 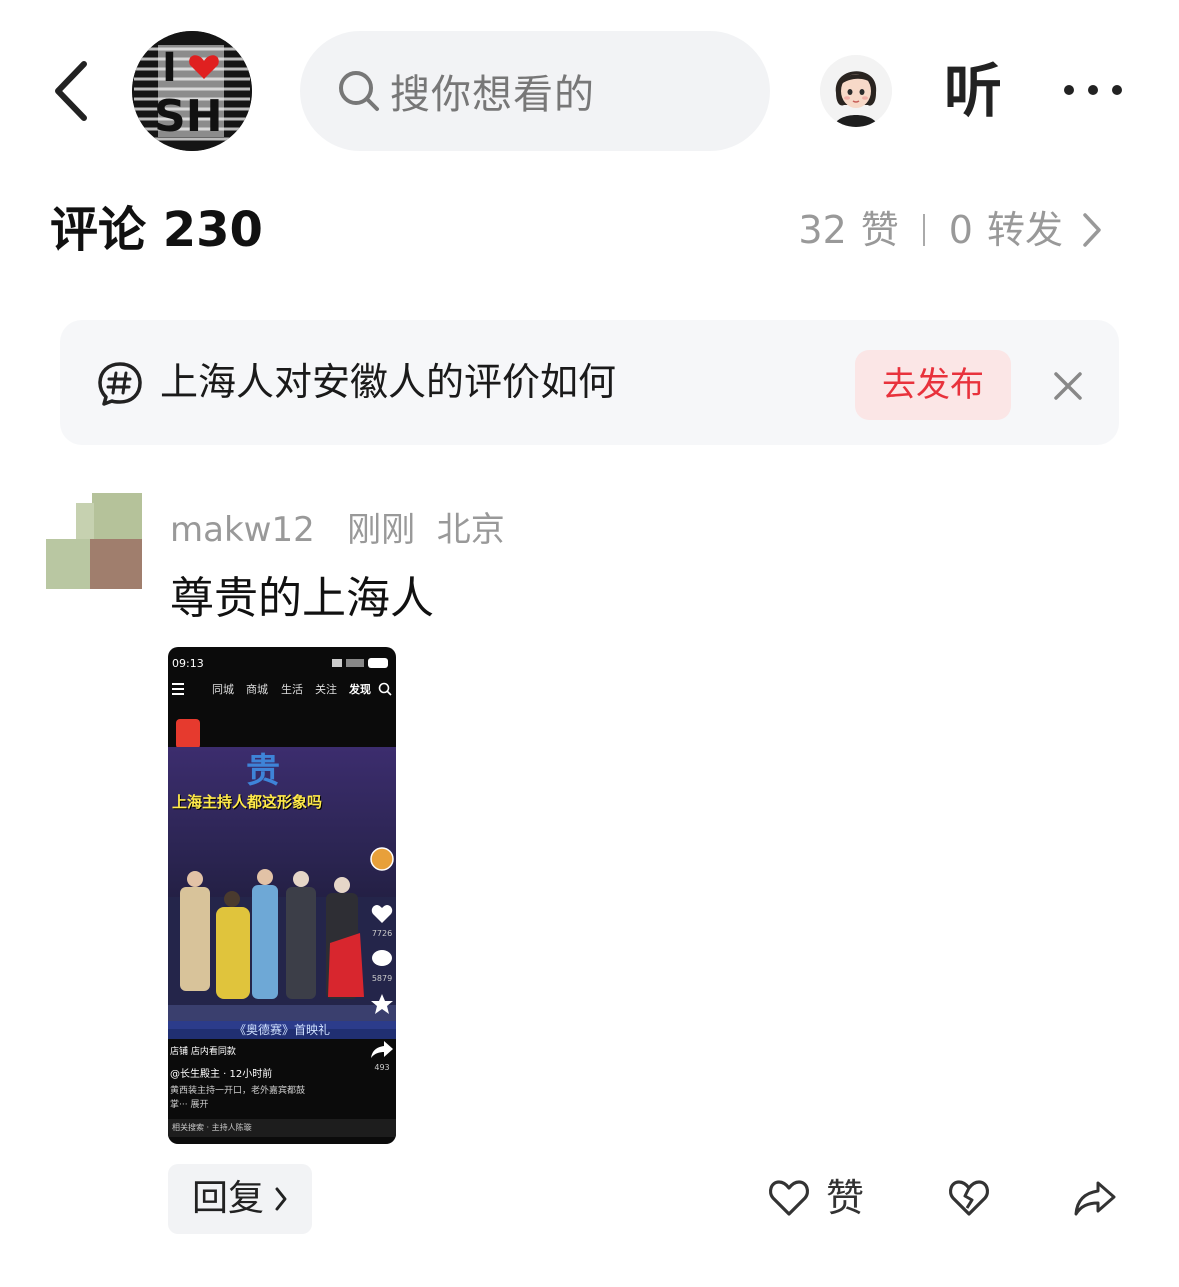 What do you see at coordinates (238, 1091) in the screenshot?
I see `shot-description: 黄西装主持一开口，老外嘉宾都鼓` at bounding box center [238, 1091].